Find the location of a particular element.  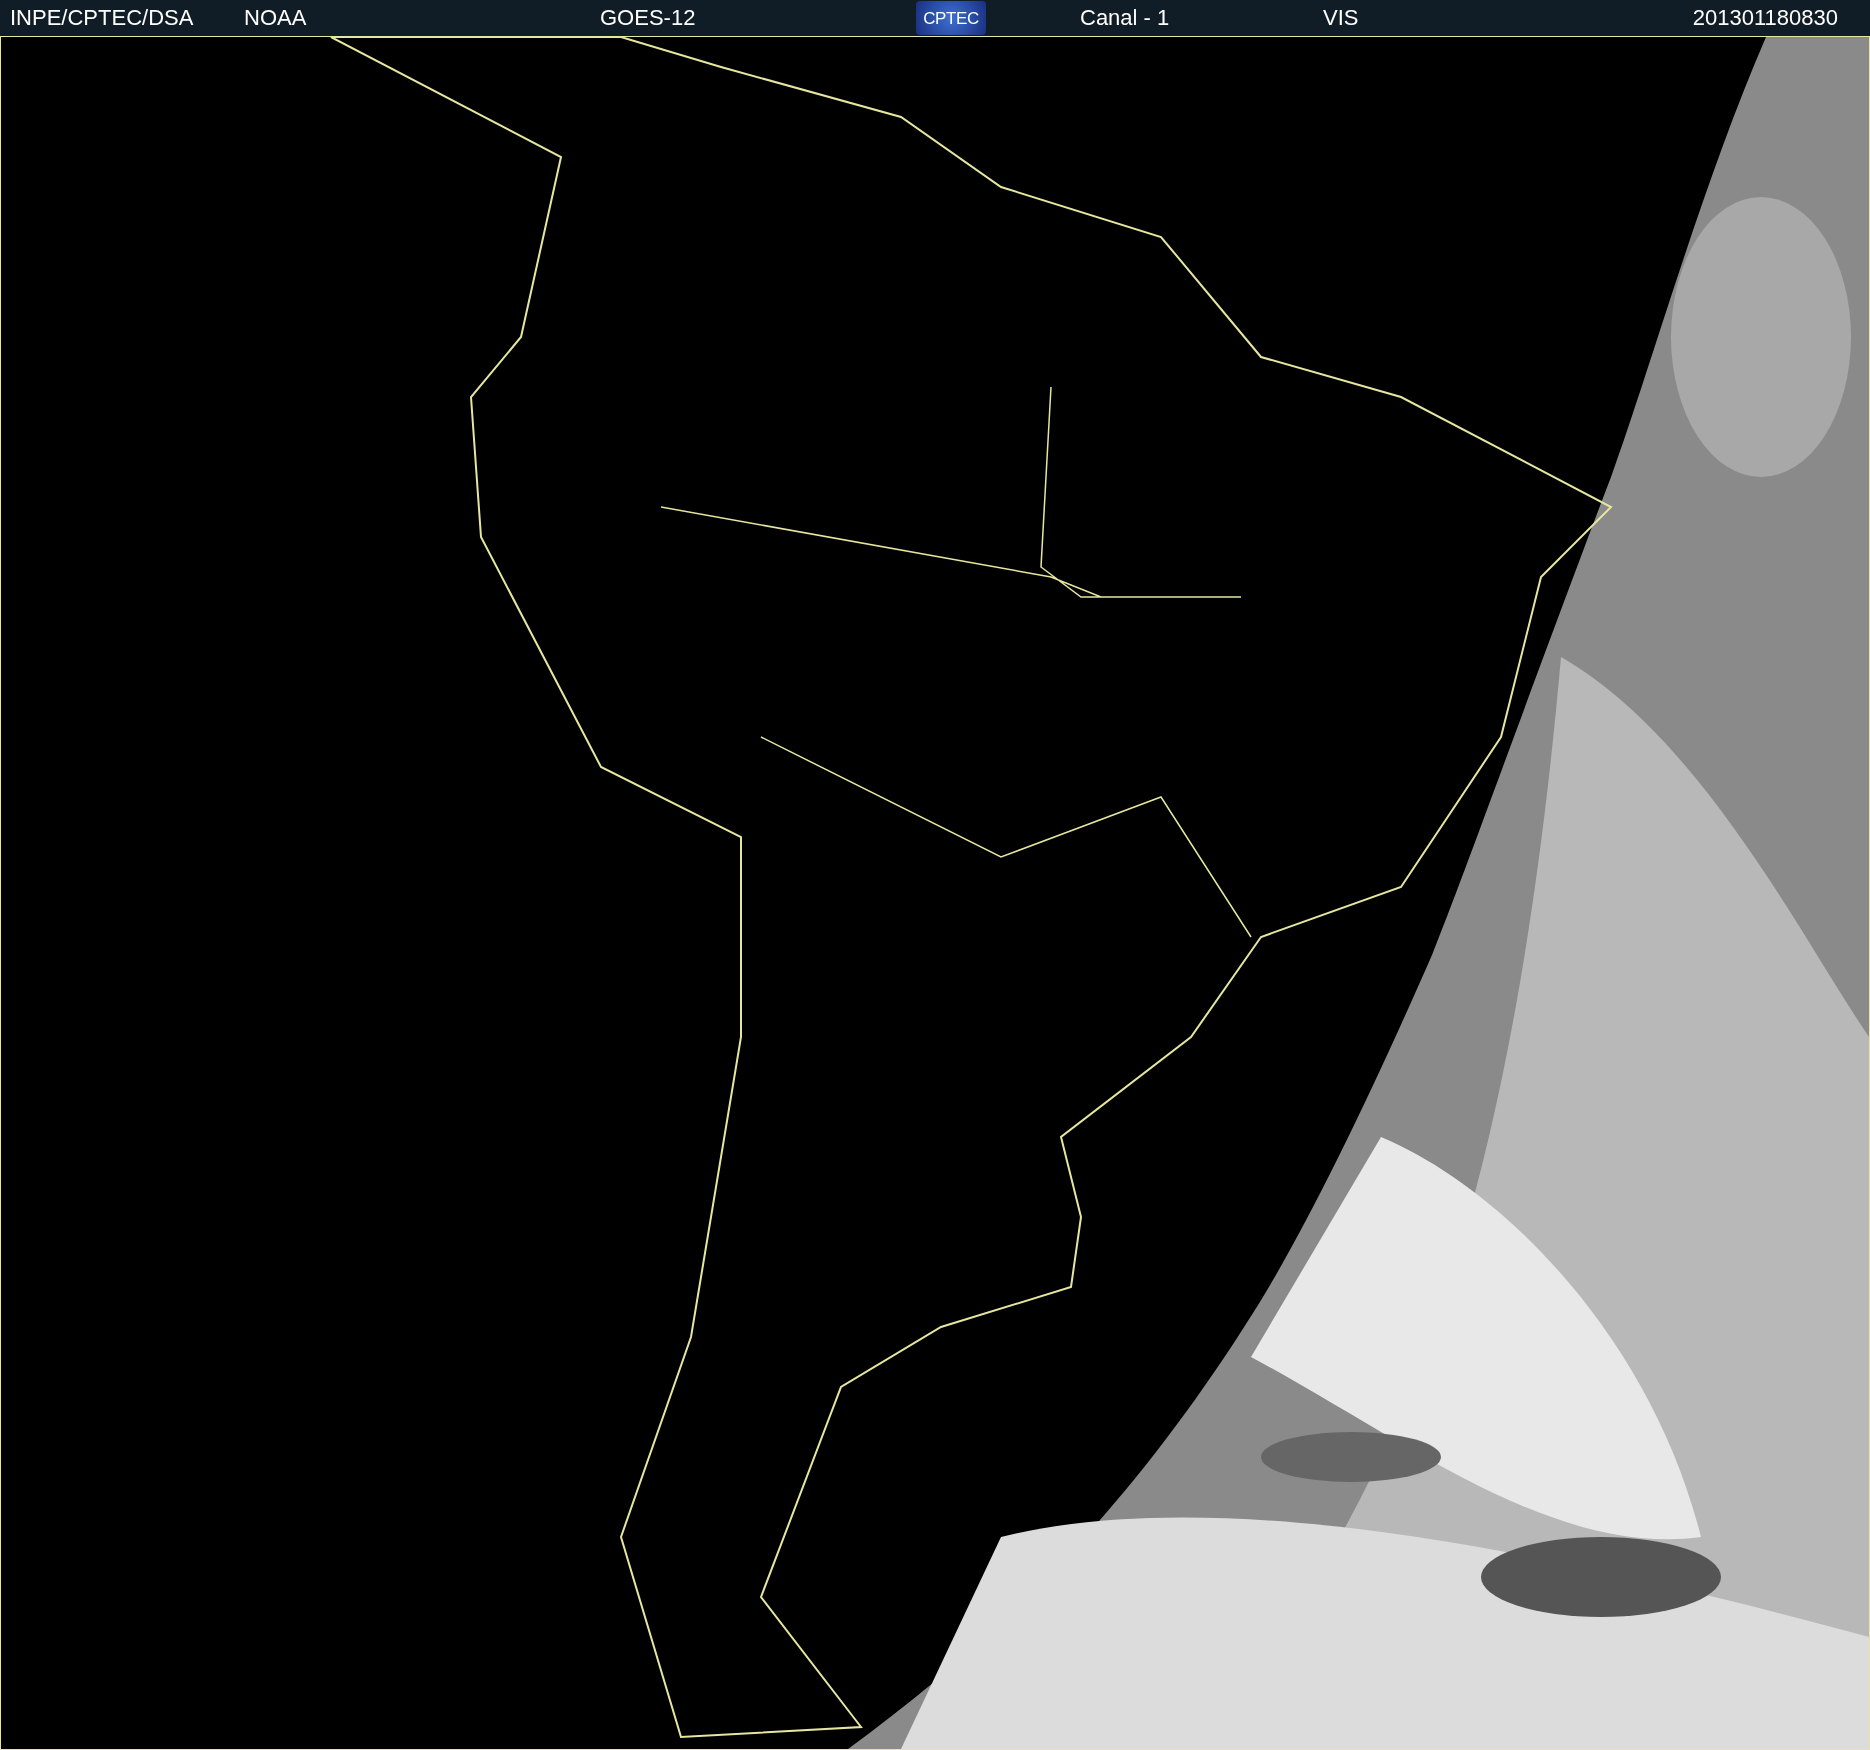

timestamp-label: 201301180830 is located at coordinates (1765, 18).